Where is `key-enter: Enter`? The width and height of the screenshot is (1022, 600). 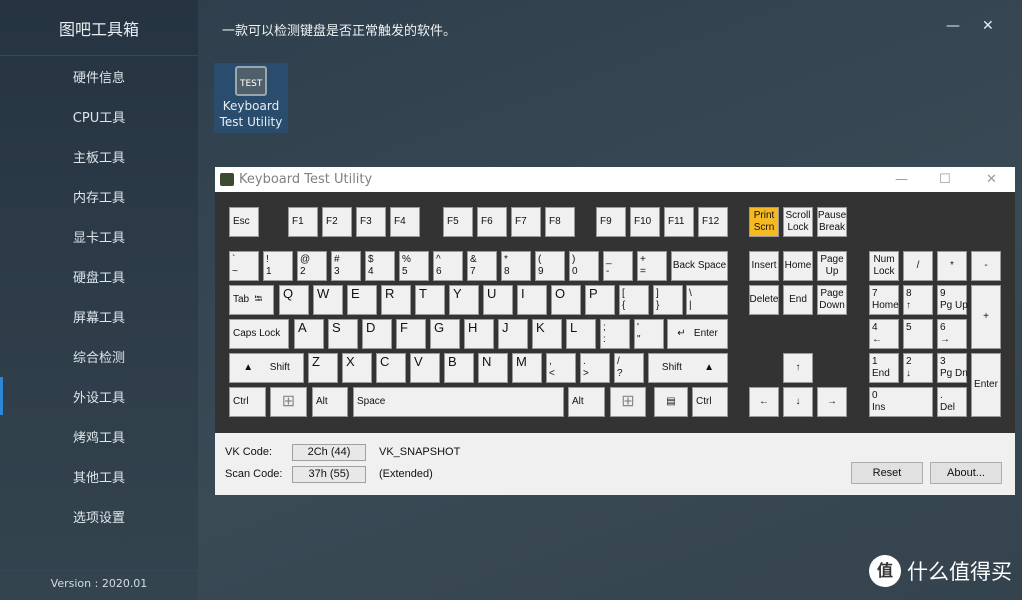
key-enter: Enter is located at coordinates (986, 385).